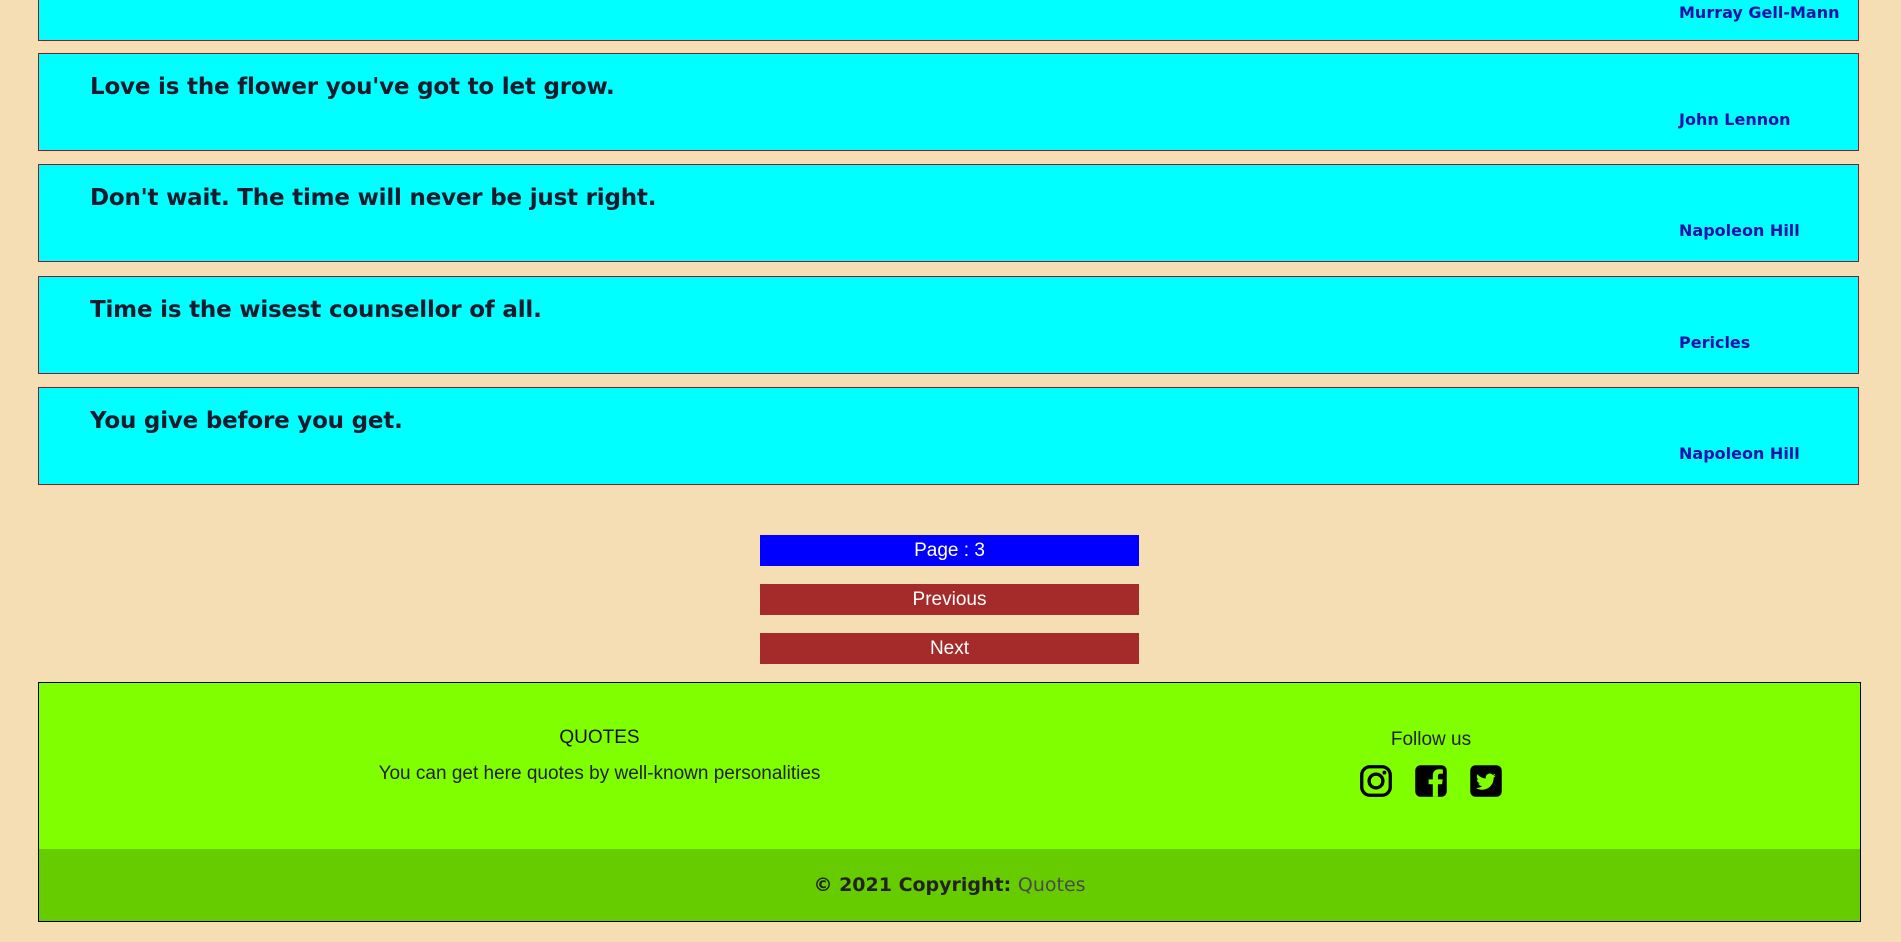  Describe the element at coordinates (316, 310) in the screenshot. I see `quote-text: Time is the wisest counsellor of all.` at that location.